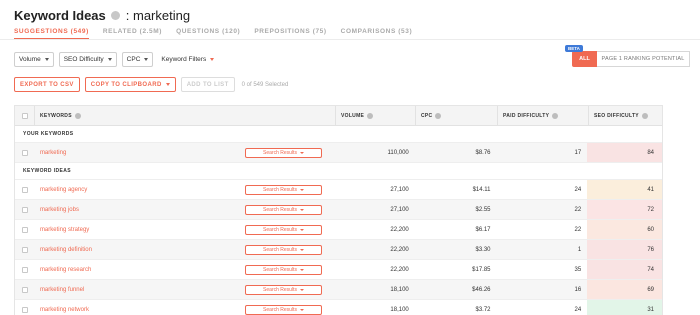 The image size is (700, 315). Describe the element at coordinates (578, 152) in the screenshot. I see `paid-difficulty-cell: 17` at that location.